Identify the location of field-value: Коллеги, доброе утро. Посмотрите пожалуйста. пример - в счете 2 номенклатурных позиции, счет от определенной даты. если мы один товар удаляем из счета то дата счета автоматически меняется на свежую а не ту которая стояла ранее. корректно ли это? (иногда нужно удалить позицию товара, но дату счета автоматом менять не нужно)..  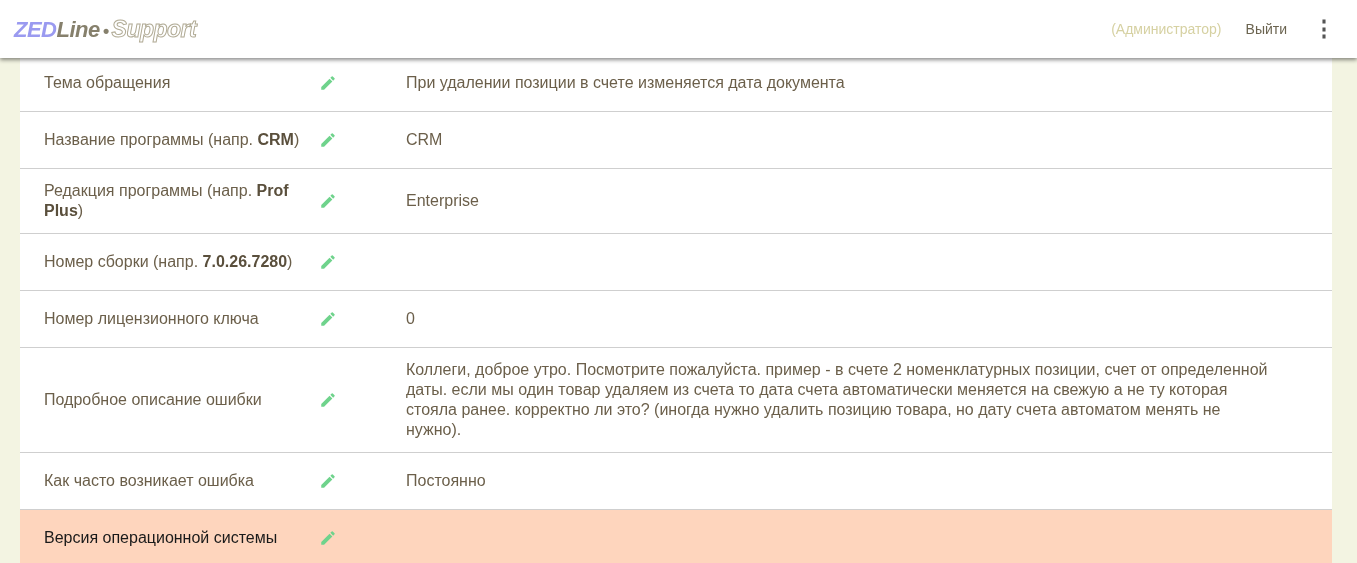
(837, 400).